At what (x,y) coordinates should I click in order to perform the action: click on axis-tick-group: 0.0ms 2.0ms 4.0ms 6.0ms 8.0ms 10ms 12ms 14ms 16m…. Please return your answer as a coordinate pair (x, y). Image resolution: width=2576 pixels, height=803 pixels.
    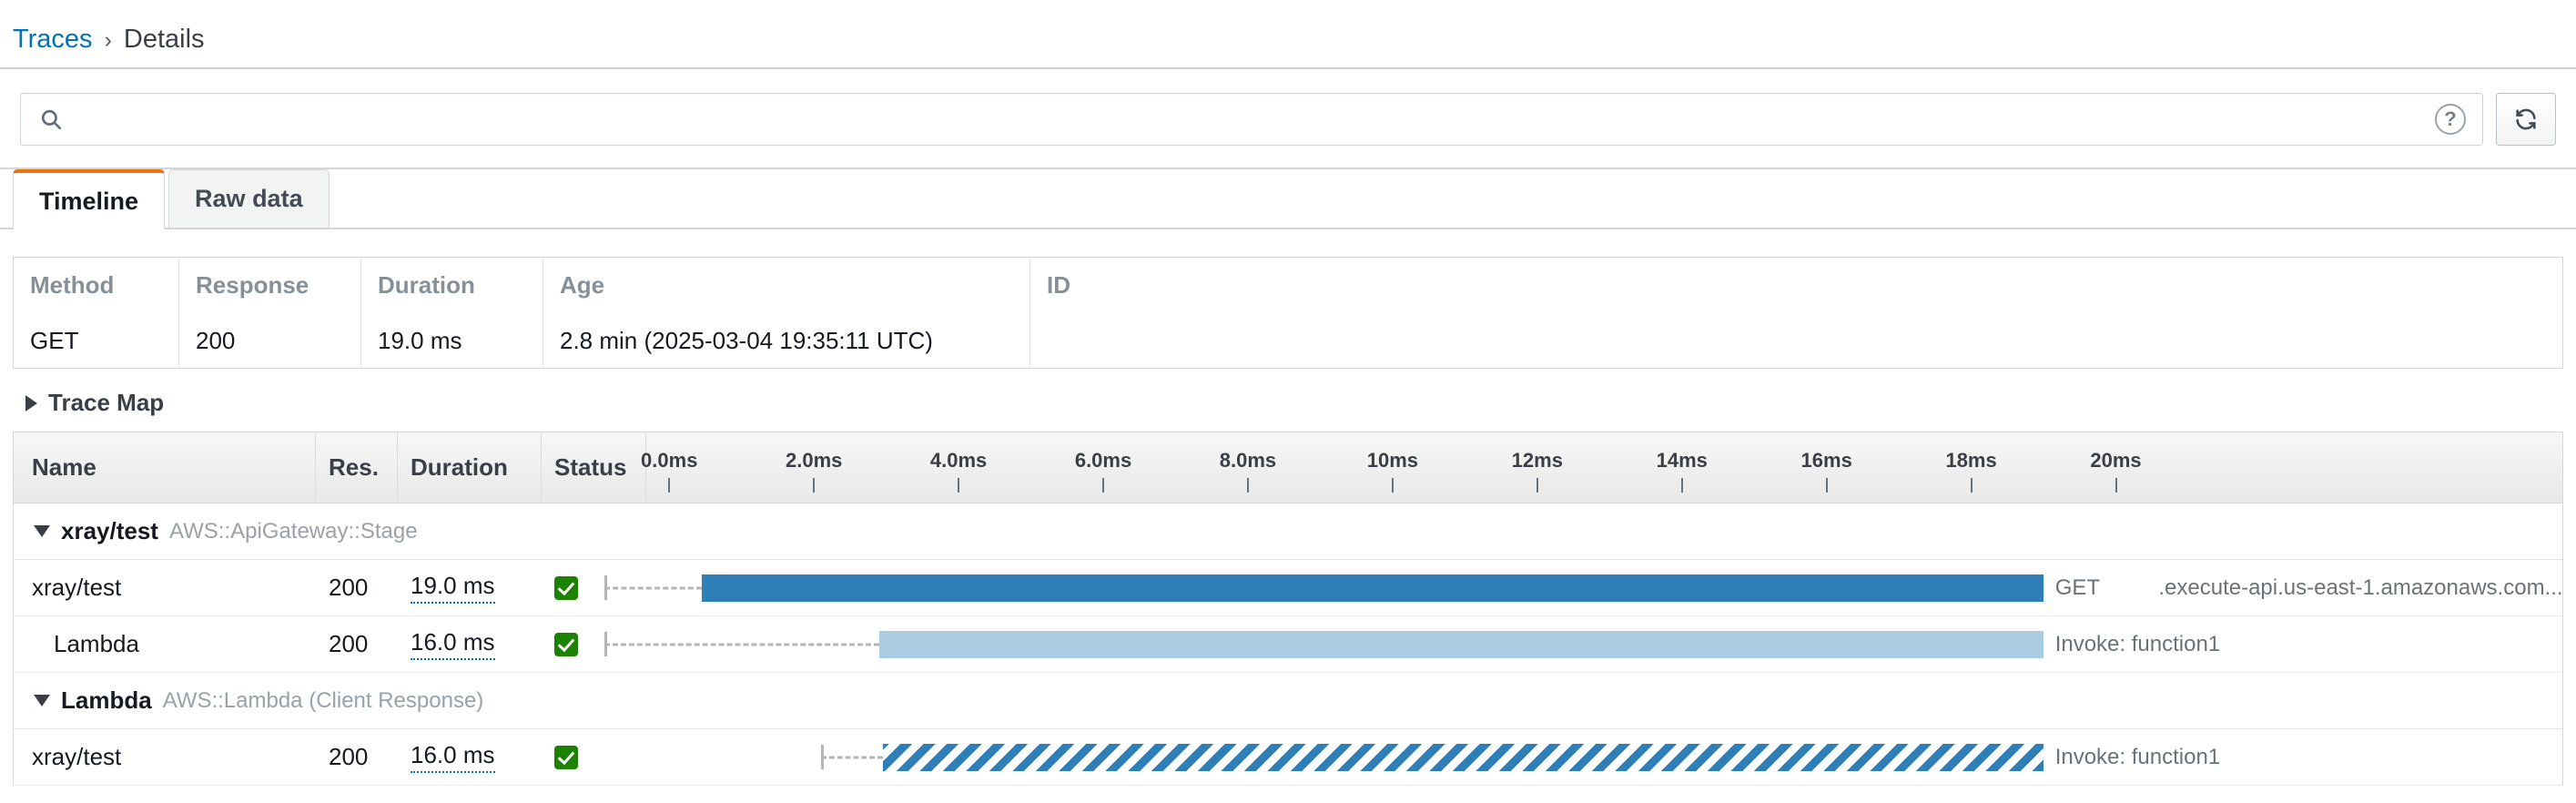
    Looking at the image, I should click on (1601, 467).